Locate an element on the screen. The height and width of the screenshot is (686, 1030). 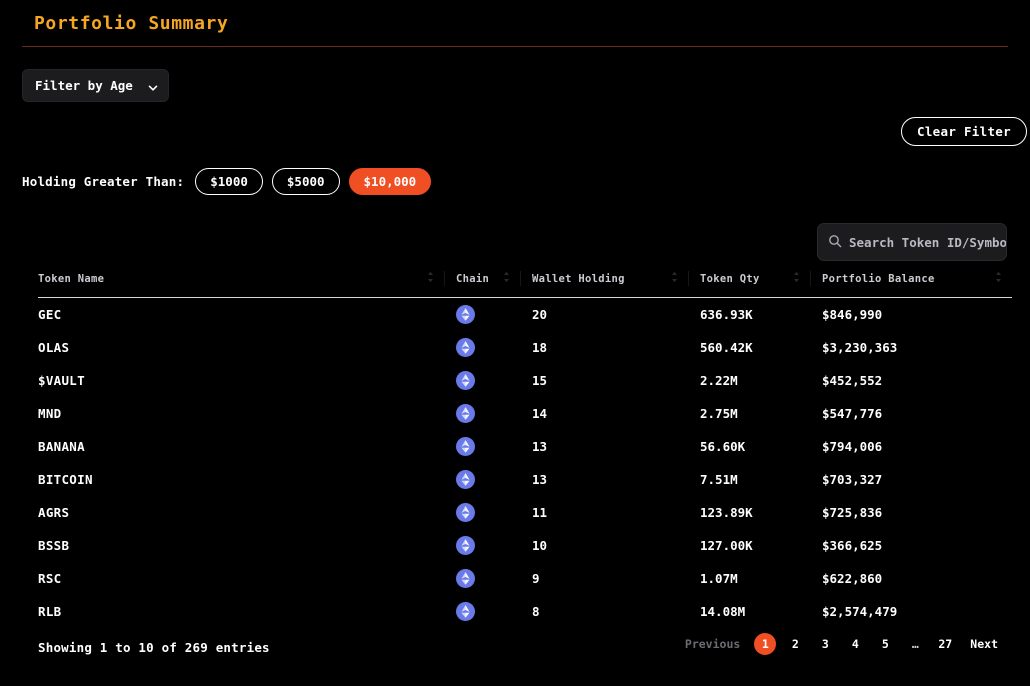
cell-token-qty: 14.08M is located at coordinates (723, 611).